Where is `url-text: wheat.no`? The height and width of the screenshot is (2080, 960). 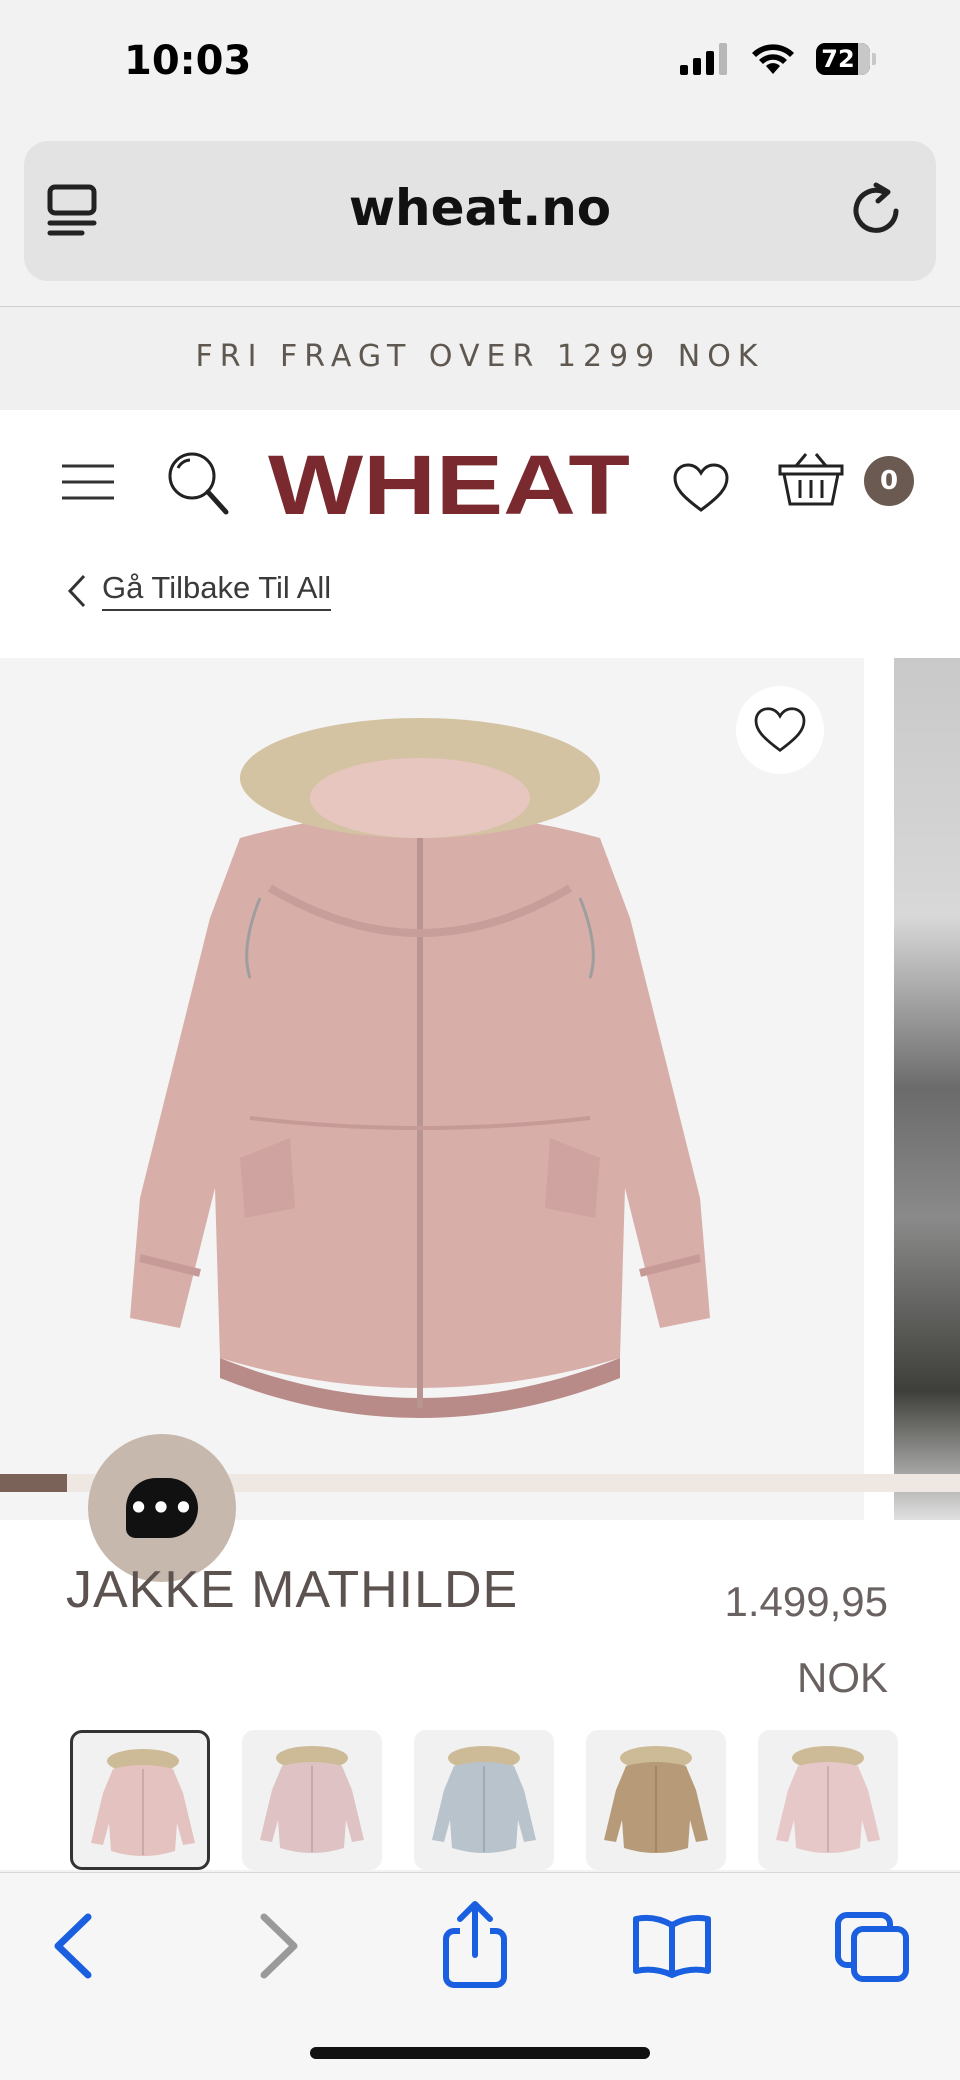 url-text: wheat.no is located at coordinates (480, 208).